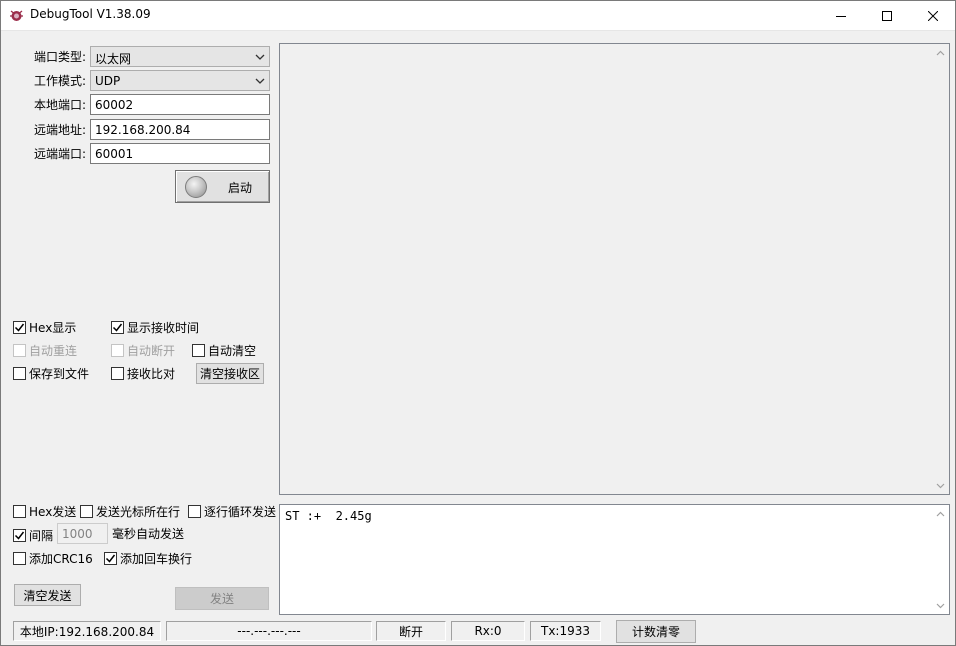  Describe the element at coordinates (90, 14) in the screenshot. I see `window-title: DebugTool V1.38.09` at that location.